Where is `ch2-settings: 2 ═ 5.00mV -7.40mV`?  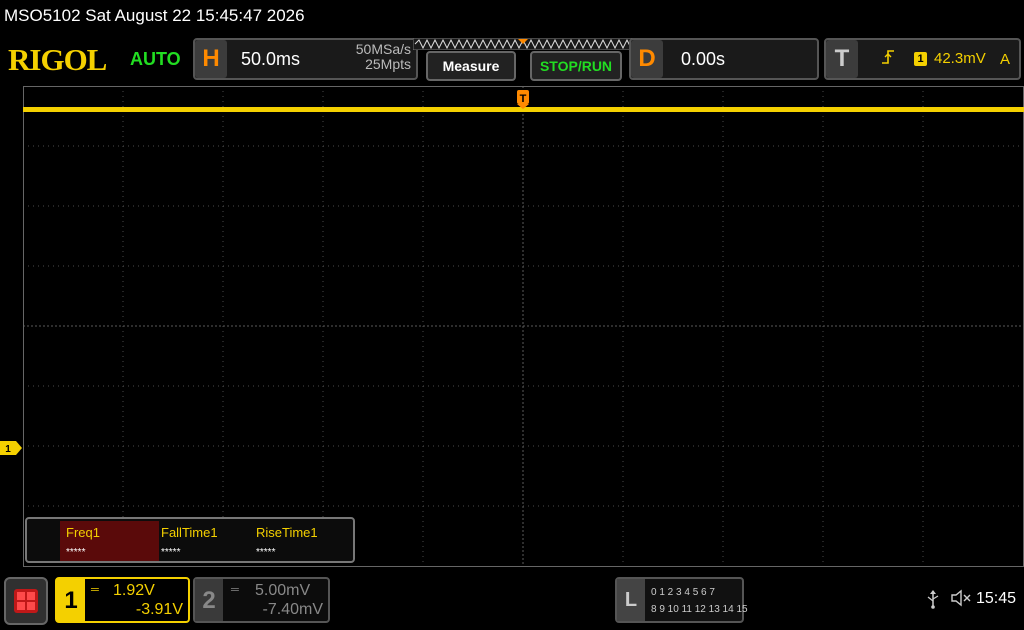
ch2-settings: 2 ═ 5.00mV -7.40mV is located at coordinates (261, 600).